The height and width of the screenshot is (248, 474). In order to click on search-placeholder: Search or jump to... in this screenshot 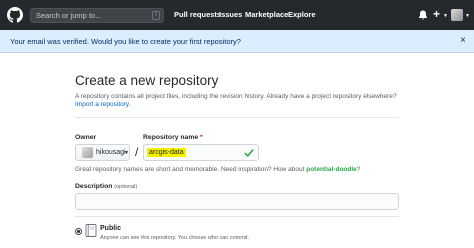, I will do `click(69, 15)`.